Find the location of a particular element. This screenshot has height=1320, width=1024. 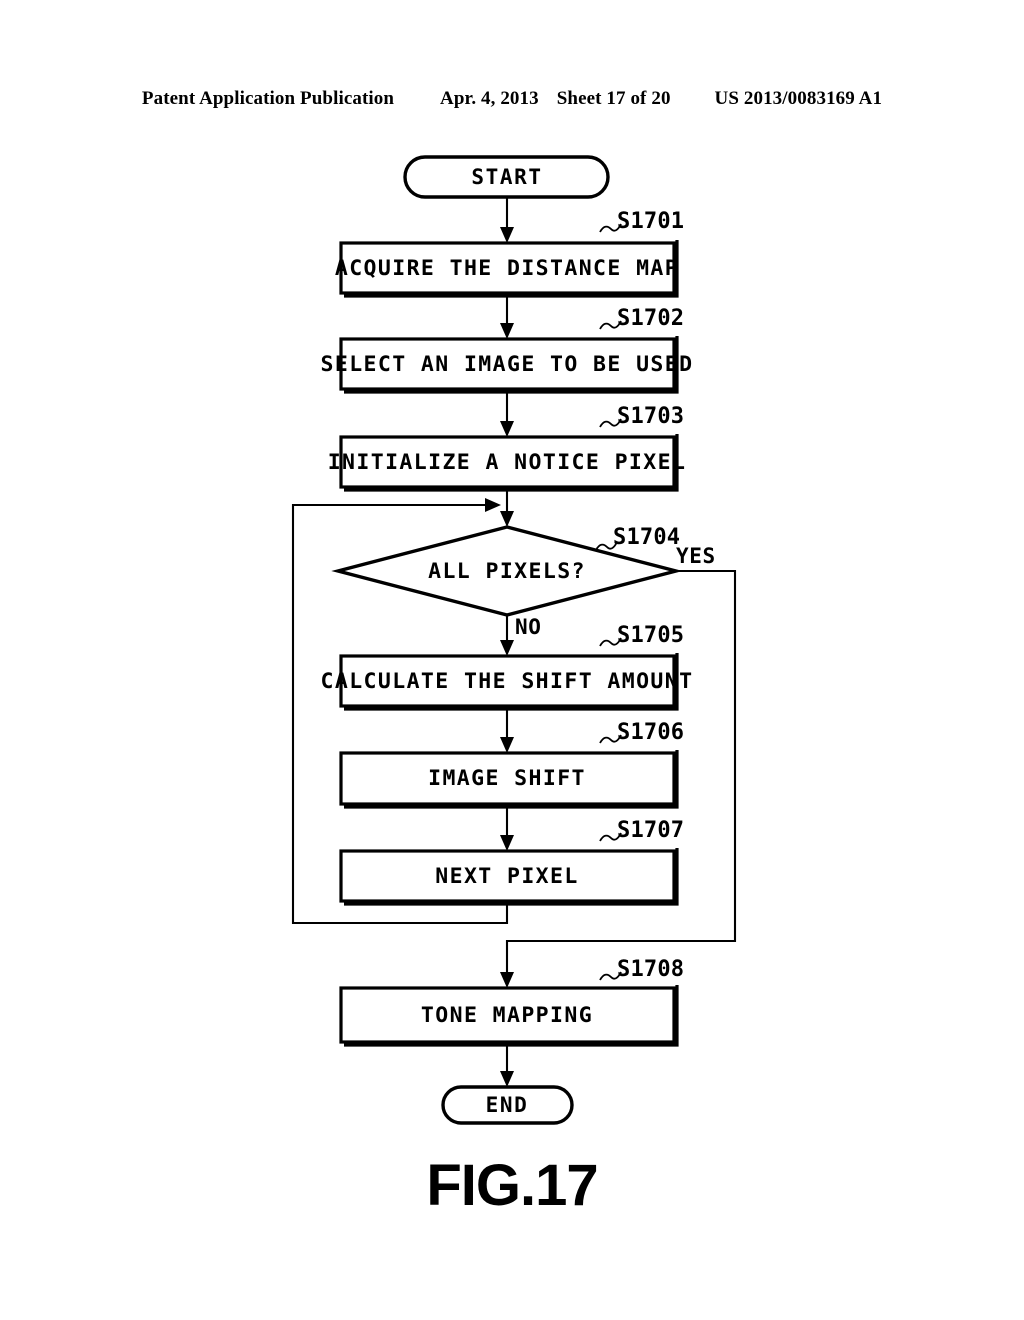

process-label-s1706: IMAGE SHIFT is located at coordinates (507, 778).